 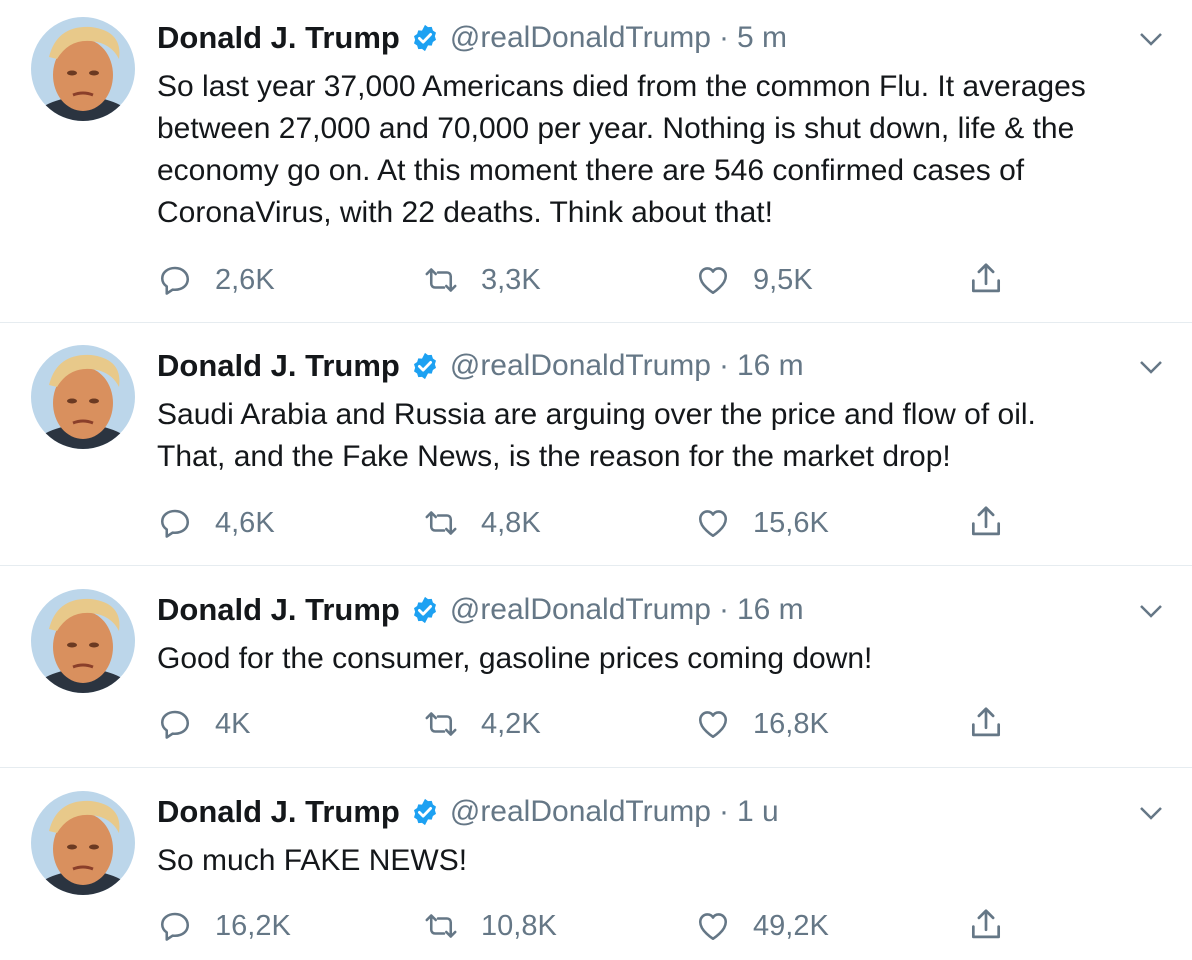 I want to click on retweet-button: 4,8K, so click(x=482, y=523).